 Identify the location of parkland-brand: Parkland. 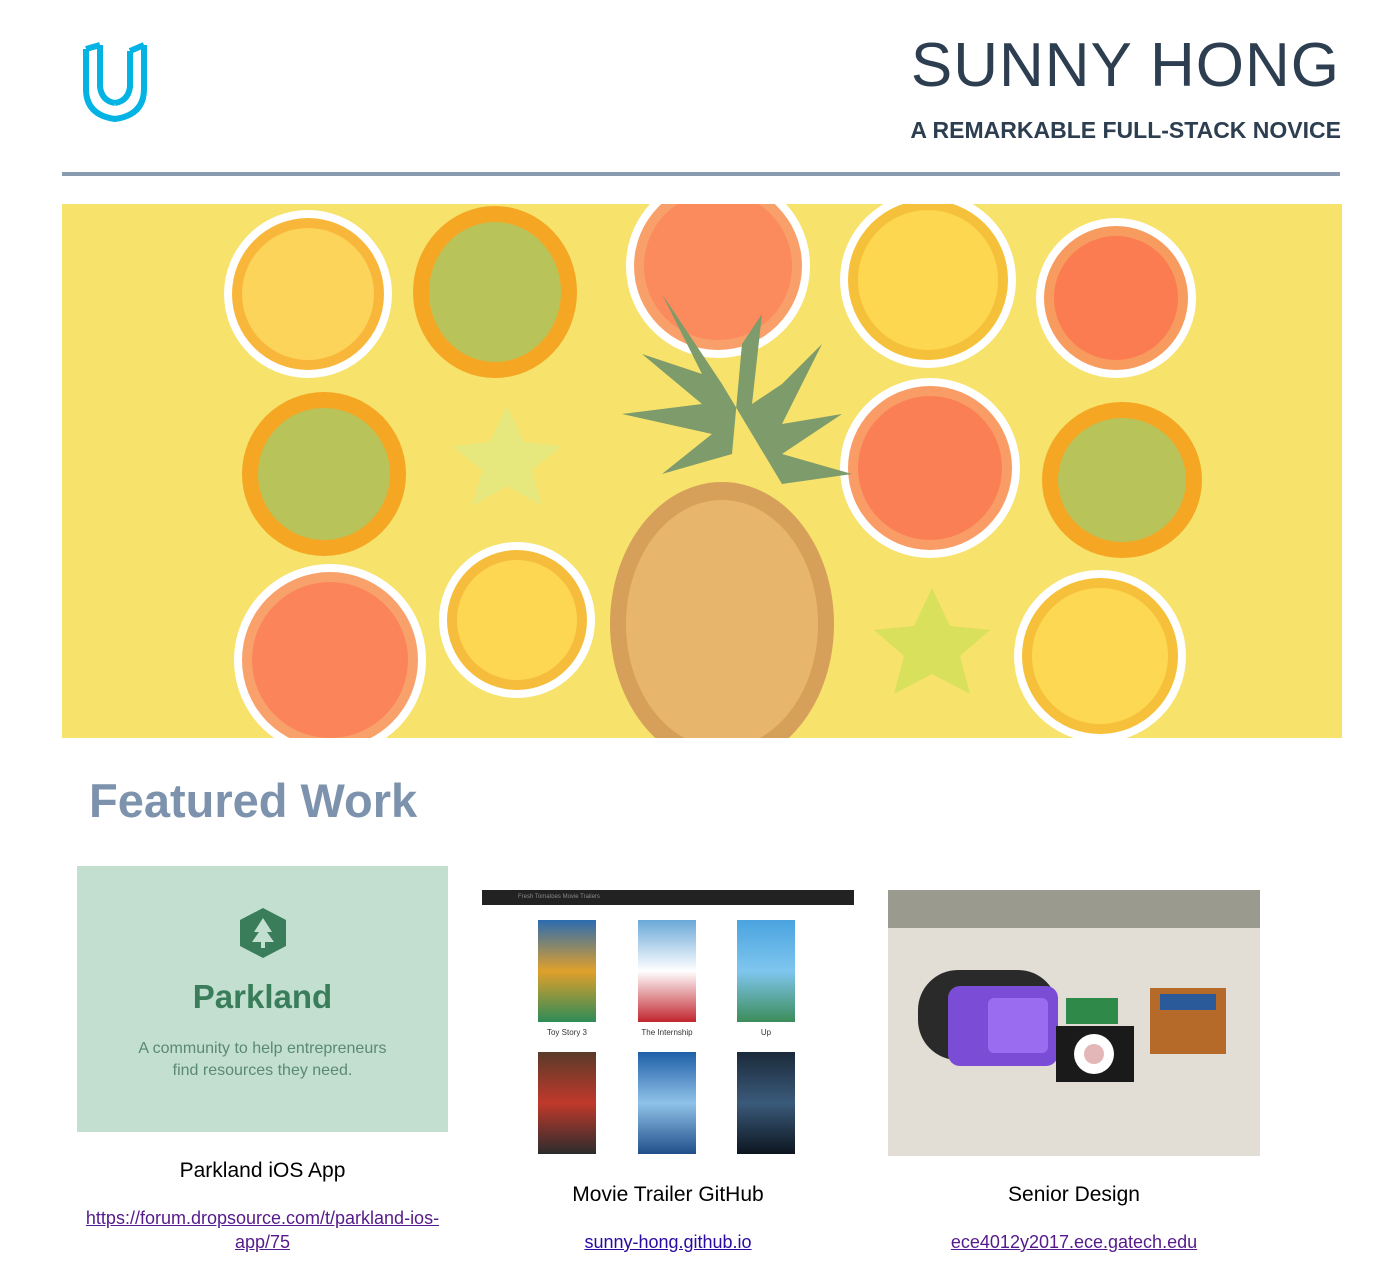
(262, 996).